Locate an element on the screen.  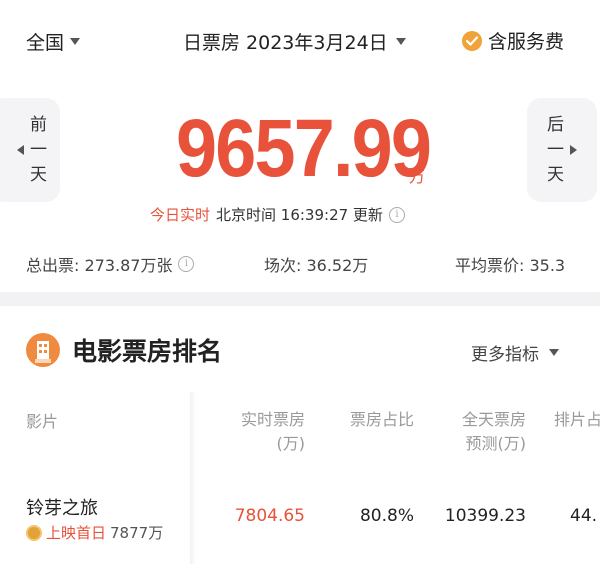
next-day-button: 后 一 天 is located at coordinates (562, 150).